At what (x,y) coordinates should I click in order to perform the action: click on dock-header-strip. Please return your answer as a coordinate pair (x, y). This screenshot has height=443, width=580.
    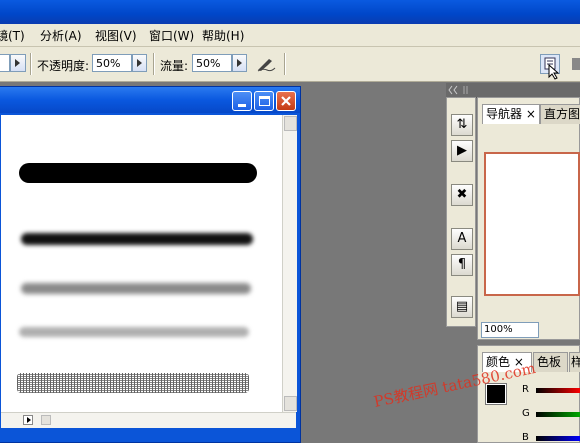
    Looking at the image, I should click on (513, 90).